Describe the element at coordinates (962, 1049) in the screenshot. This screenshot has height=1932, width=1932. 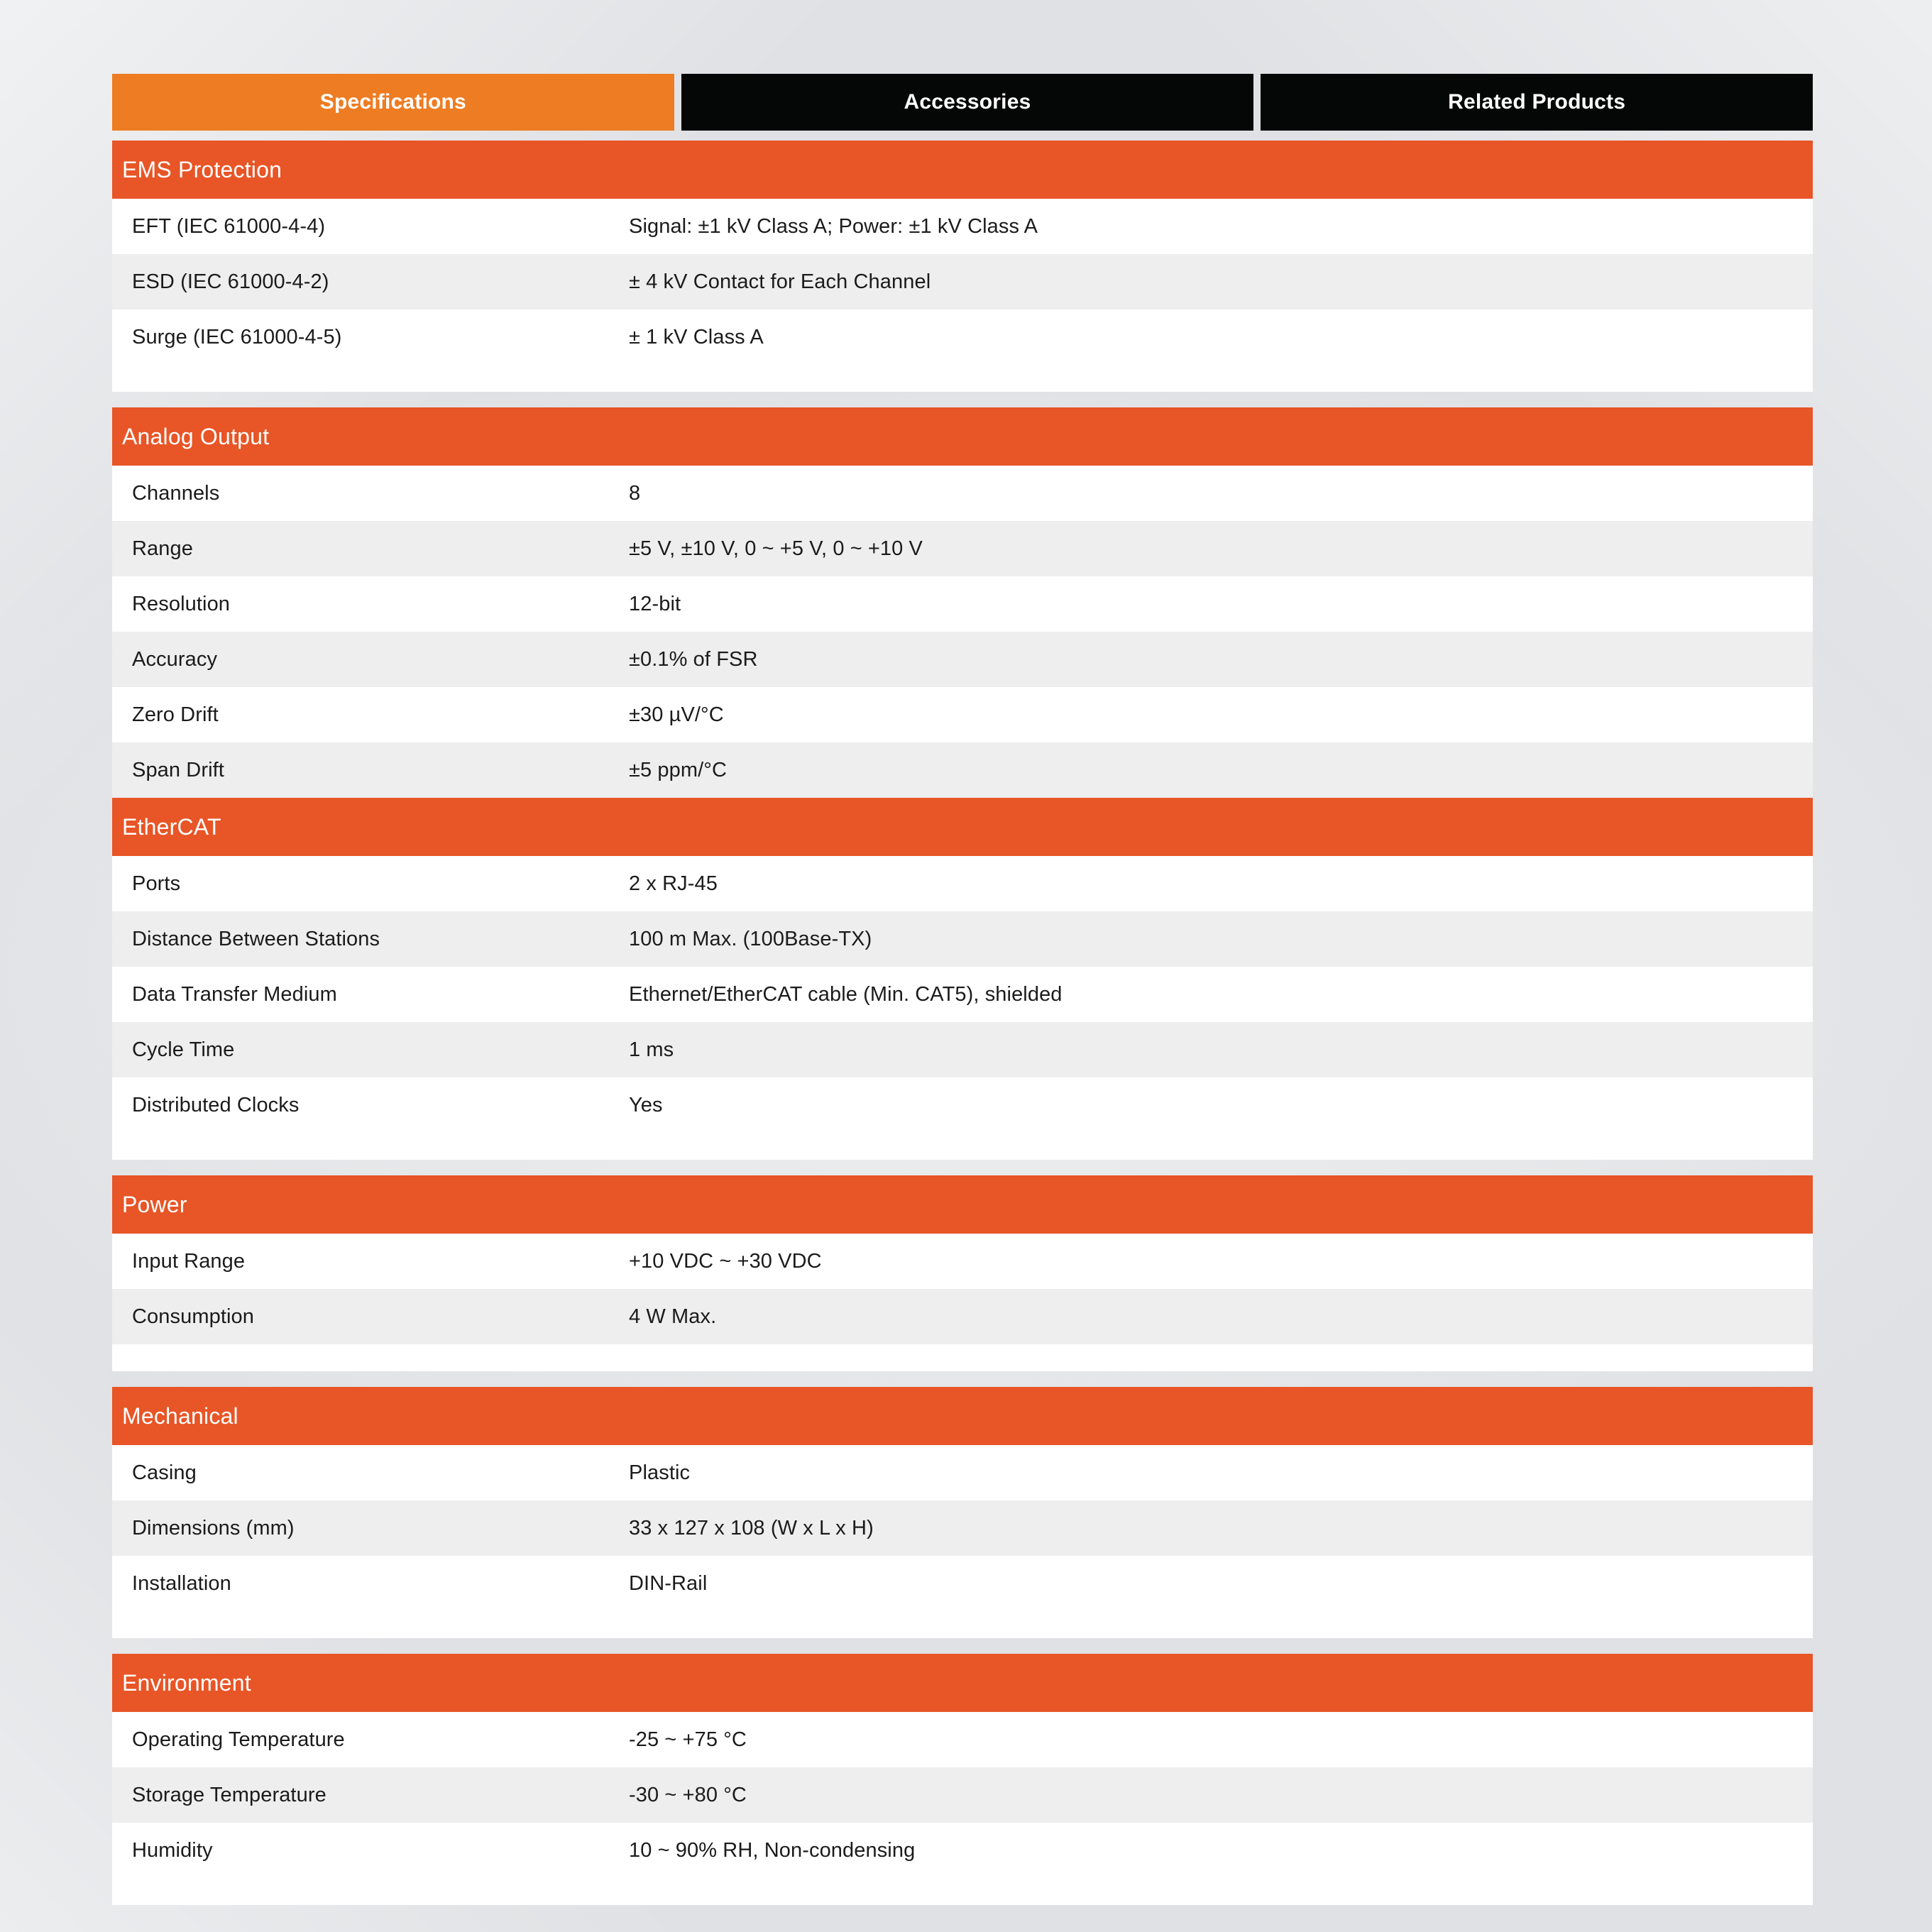
I see `table-row: Cycle Time 1 ms` at that location.